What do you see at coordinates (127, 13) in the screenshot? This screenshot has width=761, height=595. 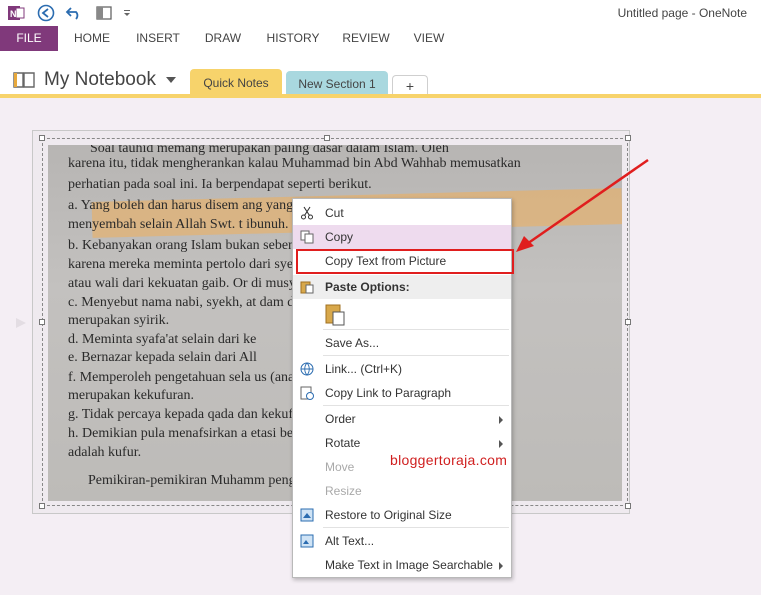 I see `customize-toolbar-icon` at bounding box center [127, 13].